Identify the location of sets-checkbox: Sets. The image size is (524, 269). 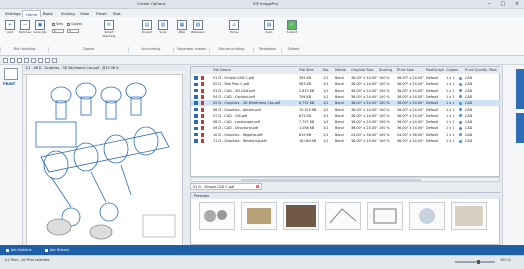
(57, 24).